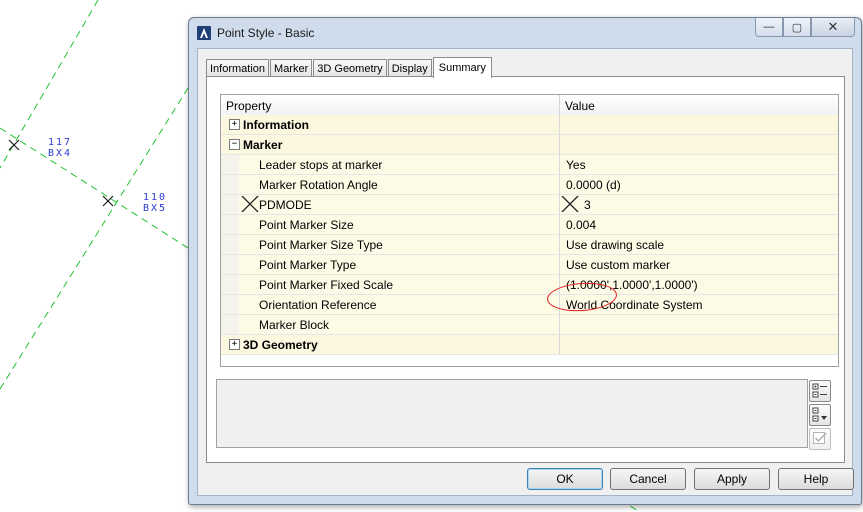 This screenshot has width=863, height=512. Describe the element at coordinates (529, 345) in the screenshot. I see `category-row-3d-geometry: + 3D Geometry` at that location.